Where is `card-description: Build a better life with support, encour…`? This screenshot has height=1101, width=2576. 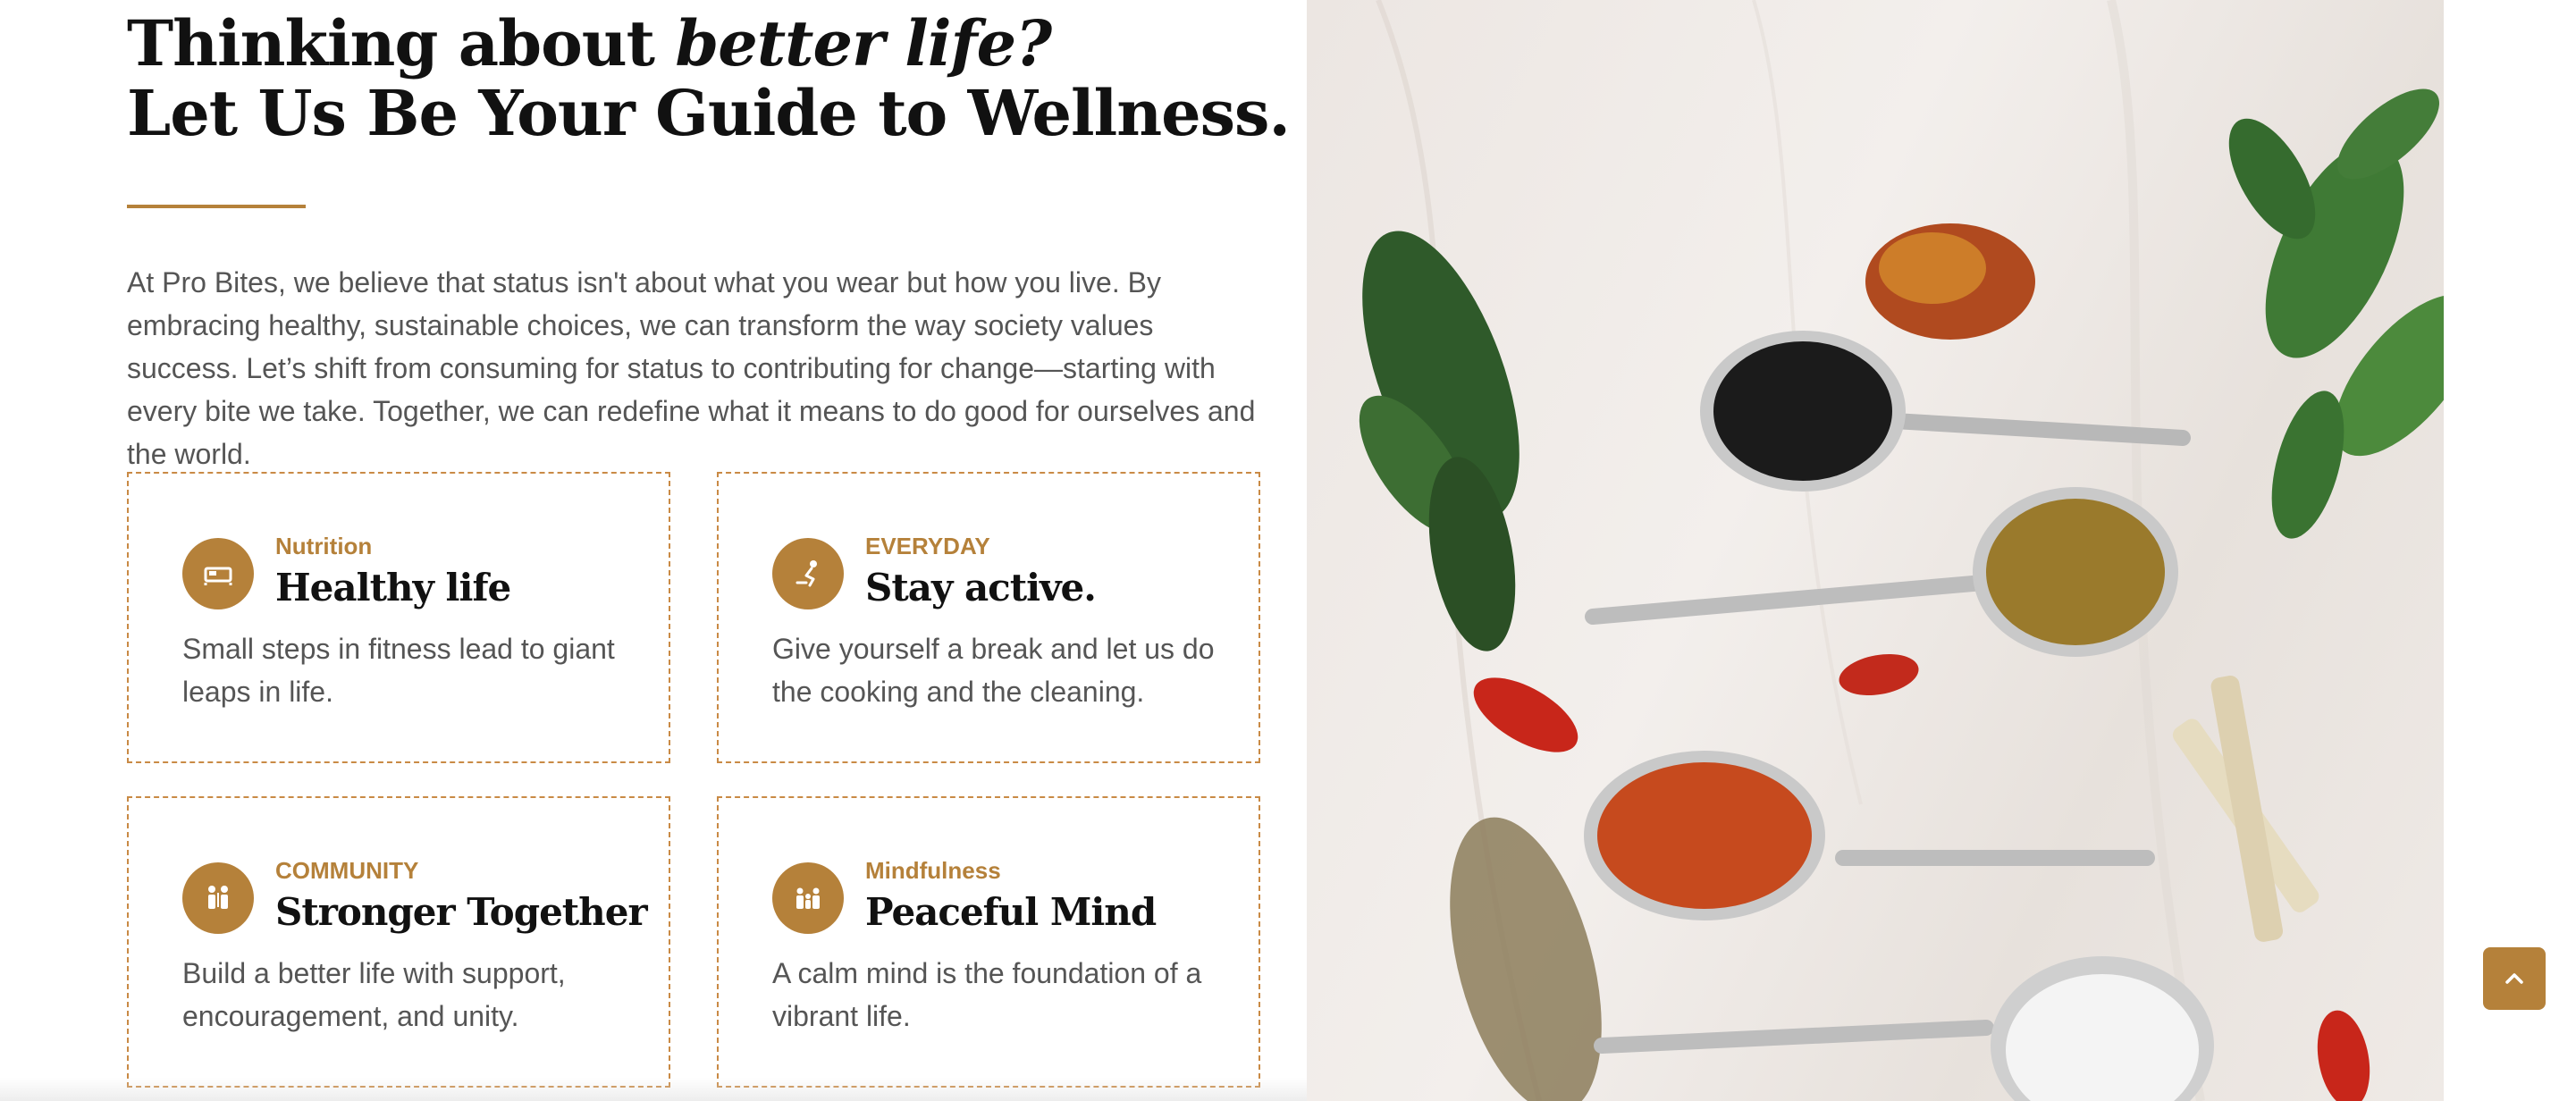 card-description: Build a better life with support, encour… is located at coordinates (374, 994).